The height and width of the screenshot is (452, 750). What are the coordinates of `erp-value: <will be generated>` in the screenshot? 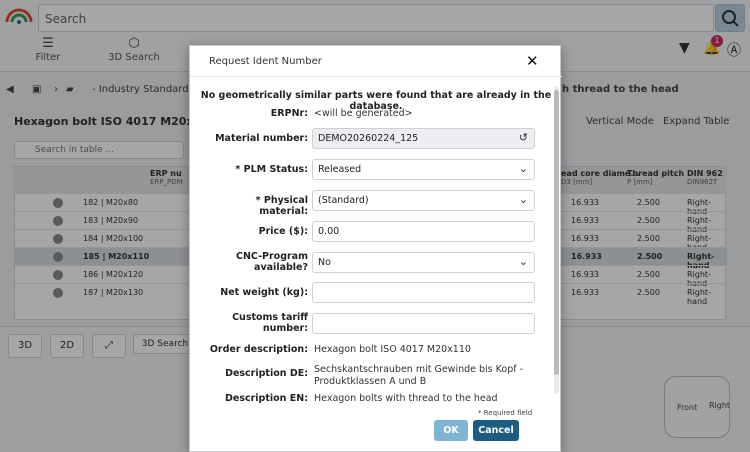 It's located at (363, 113).